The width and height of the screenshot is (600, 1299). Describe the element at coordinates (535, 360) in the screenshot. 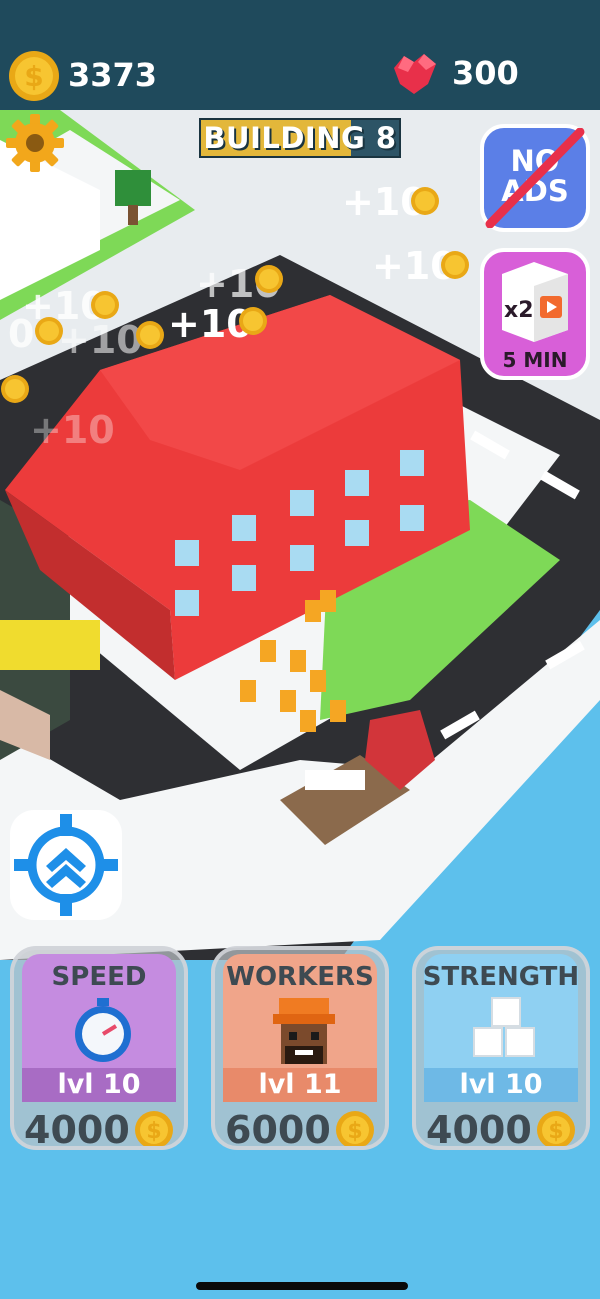

I see `boost-duration: 5 MIN` at that location.